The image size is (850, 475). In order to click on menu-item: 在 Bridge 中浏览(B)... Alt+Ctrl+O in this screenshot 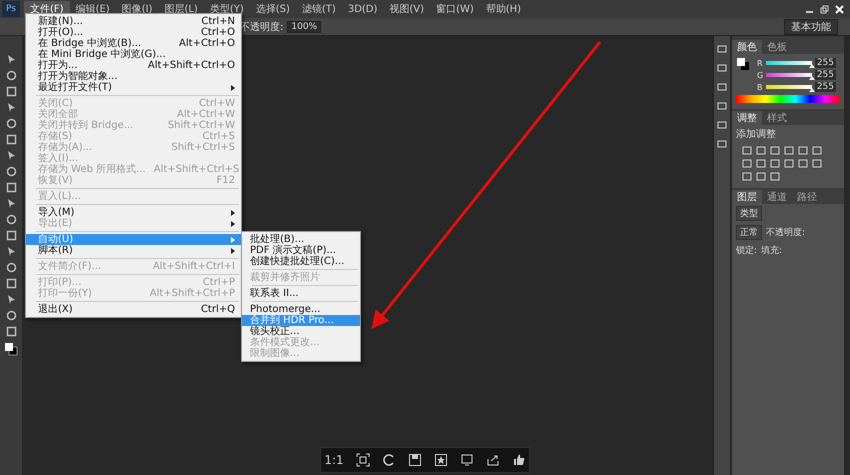, I will do `click(133, 43)`.